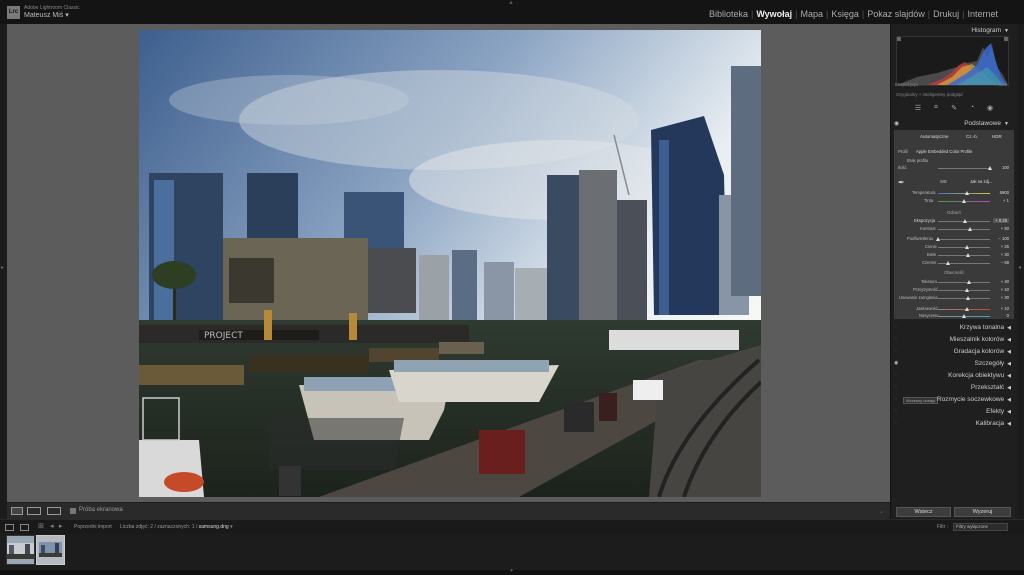 The width and height of the screenshot is (1024, 575). What do you see at coordinates (1020, 271) in the screenshot?
I see `right-panel-toggle: ◂` at bounding box center [1020, 271].